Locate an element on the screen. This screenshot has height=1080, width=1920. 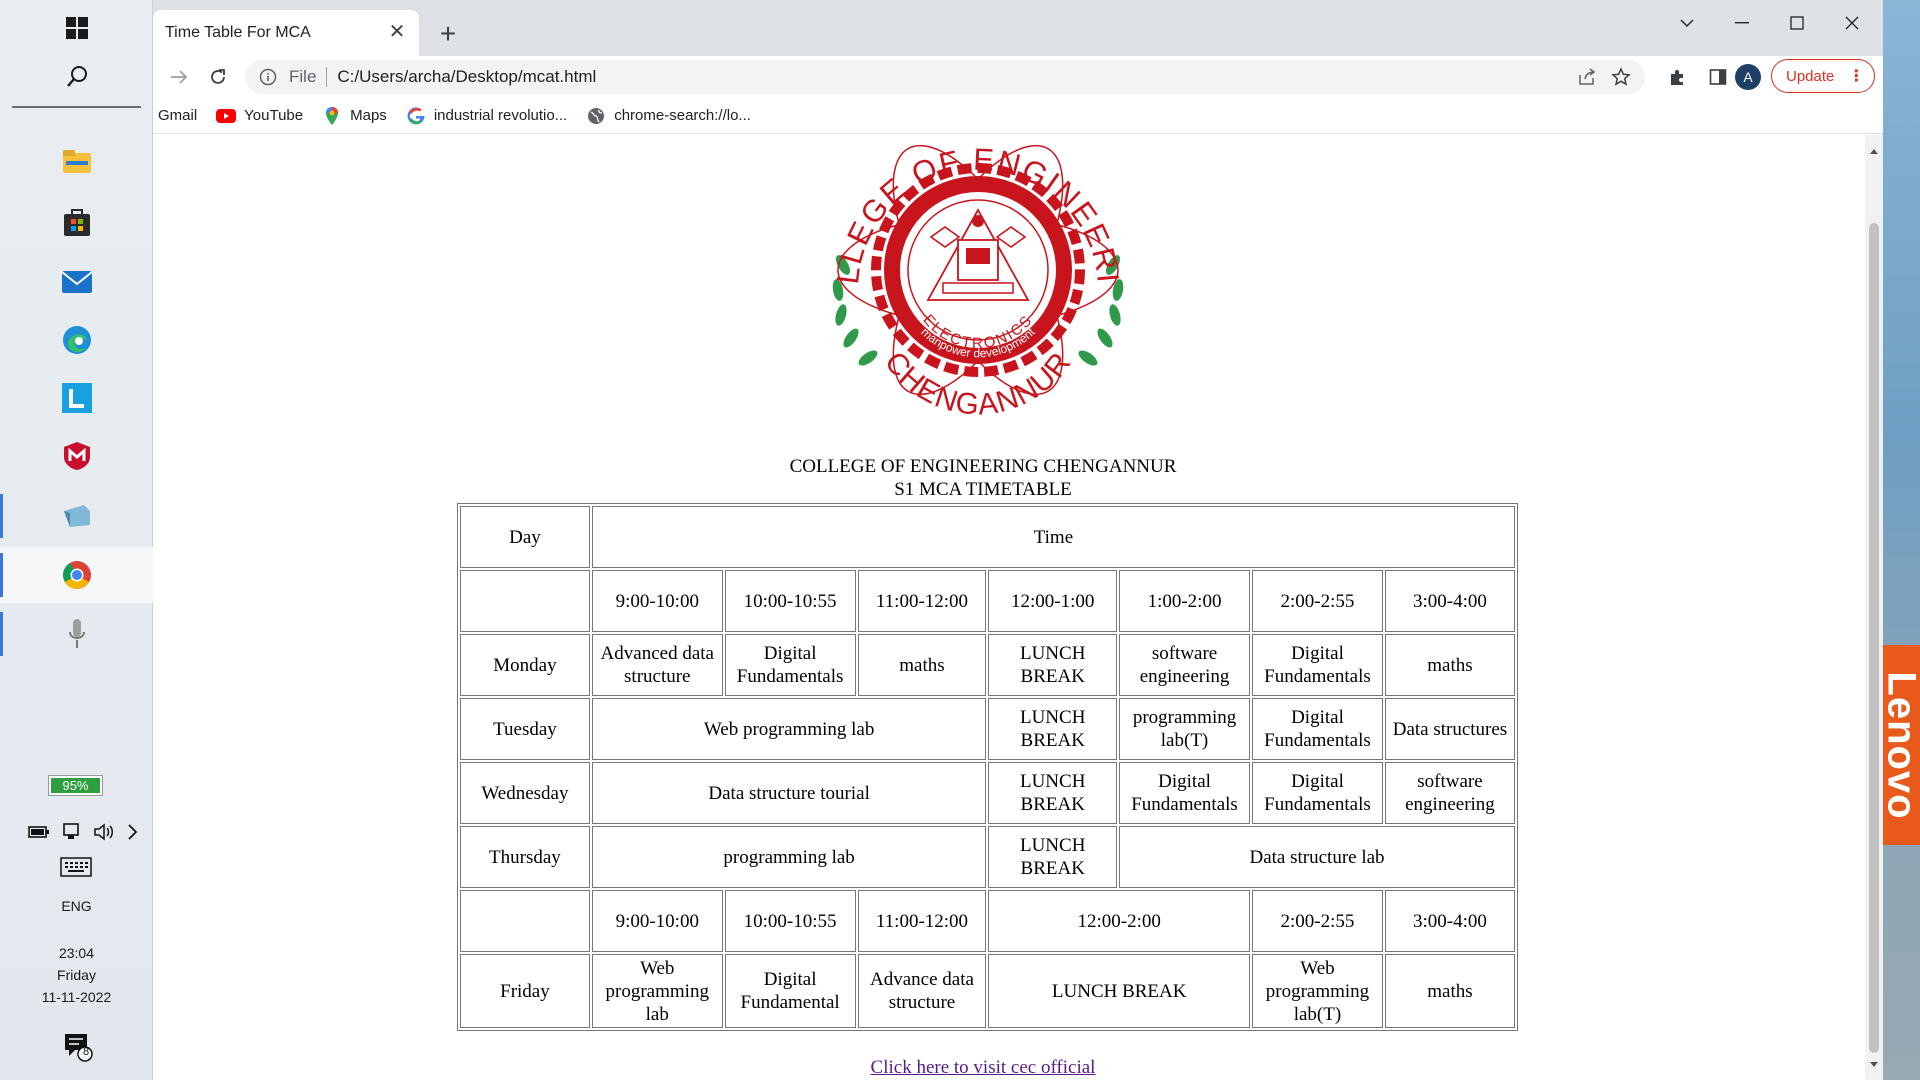
bookmark-youtube: YouTube is located at coordinates (259, 116).